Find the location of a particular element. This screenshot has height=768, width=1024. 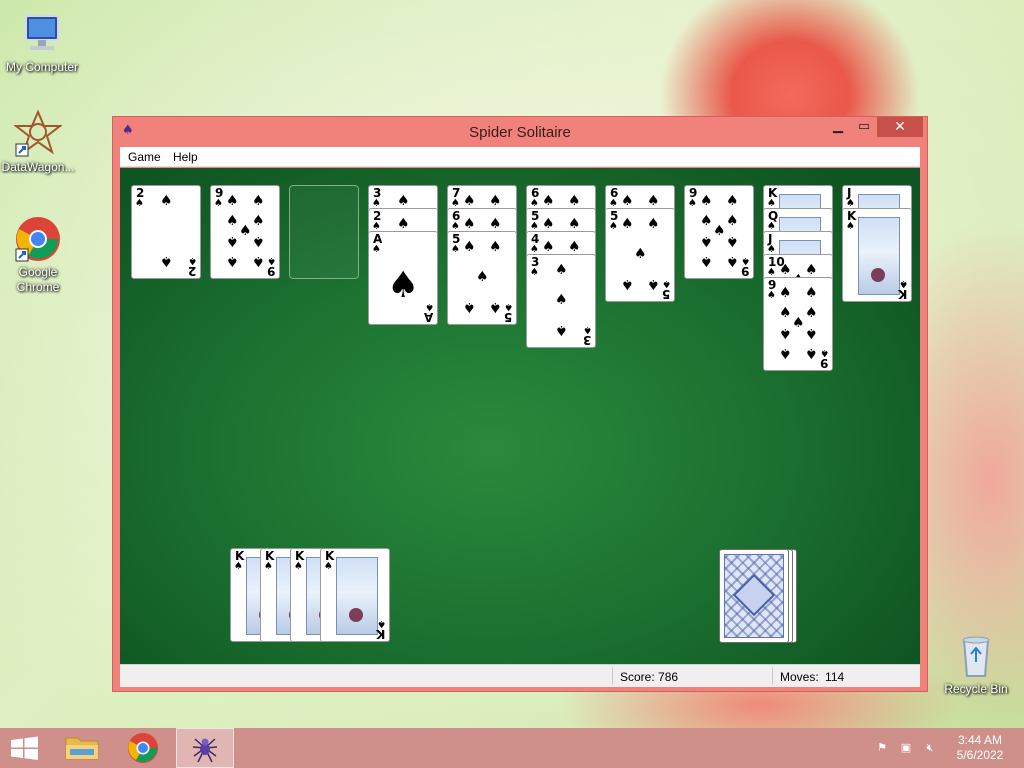

minimize-icon: ▁ is located at coordinates (838, 126).